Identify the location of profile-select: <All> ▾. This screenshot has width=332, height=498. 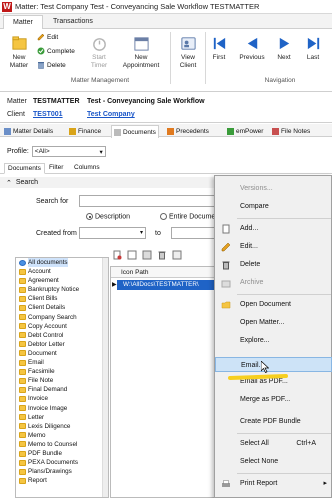
(68, 151).